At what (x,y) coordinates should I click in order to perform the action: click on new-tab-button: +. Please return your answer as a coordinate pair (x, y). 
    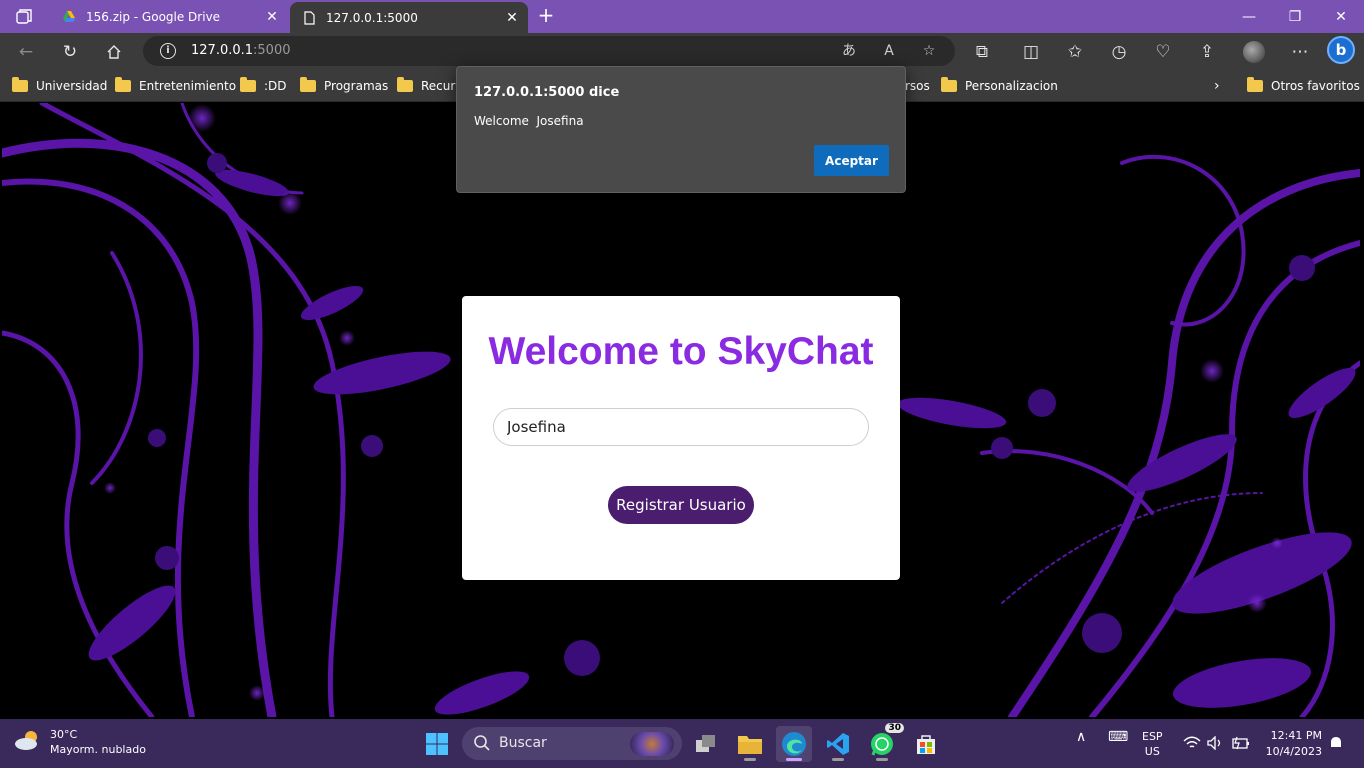
    Looking at the image, I should click on (546, 15).